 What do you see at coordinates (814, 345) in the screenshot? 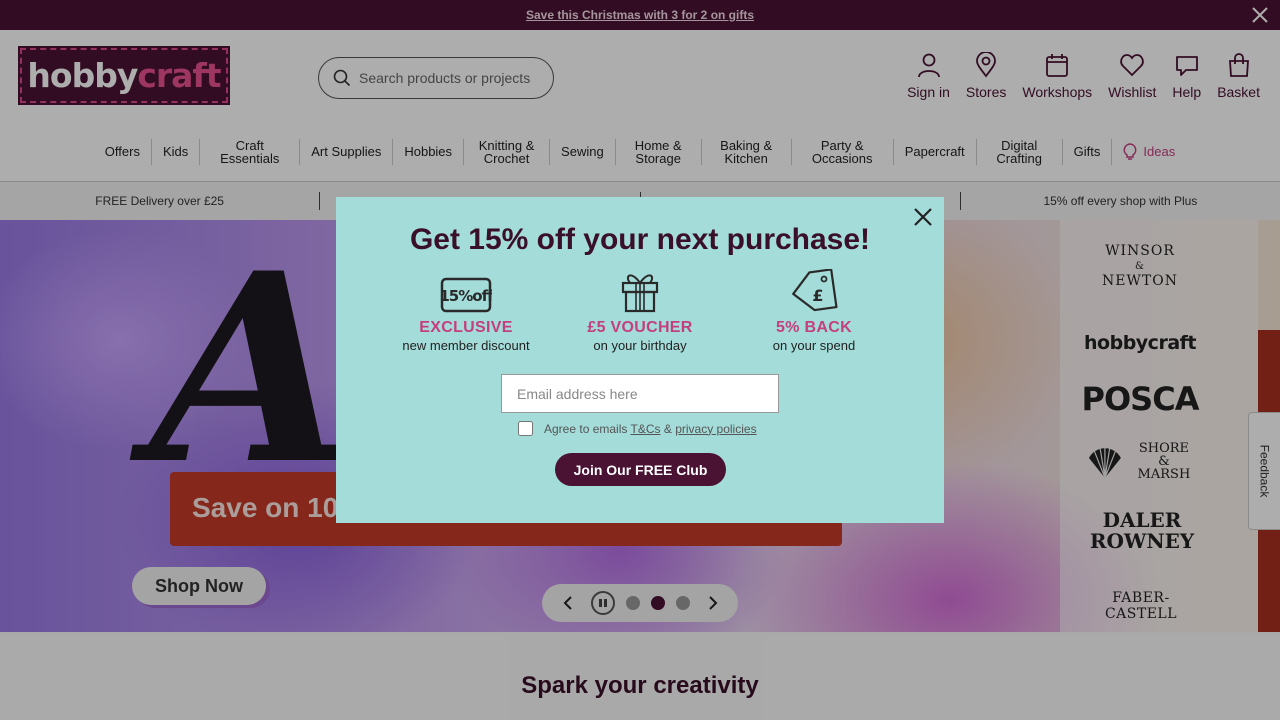
I see `perk-cashback-subtitle: on your spend` at bounding box center [814, 345].